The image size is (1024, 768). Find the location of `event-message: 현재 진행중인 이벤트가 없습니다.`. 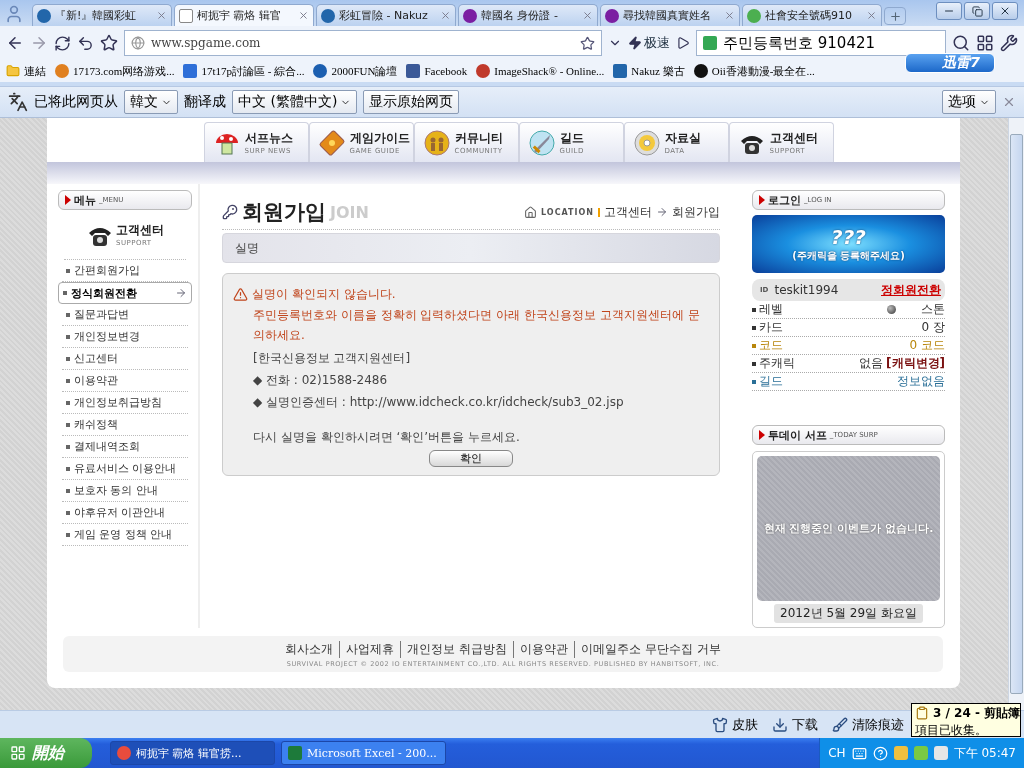

event-message: 현재 진행중인 이벤트가 없습니다. is located at coordinates (848, 528).